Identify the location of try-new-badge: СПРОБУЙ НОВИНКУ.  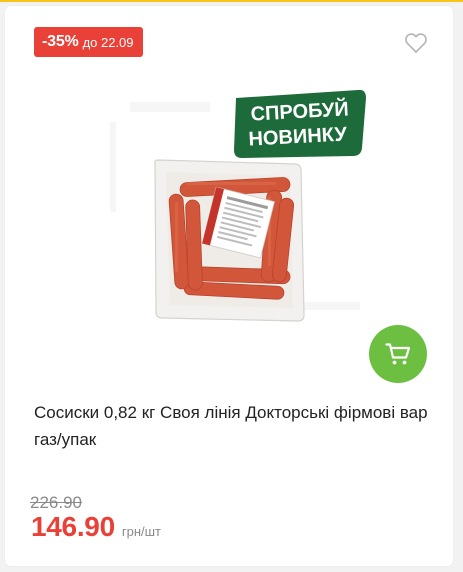
(300, 123).